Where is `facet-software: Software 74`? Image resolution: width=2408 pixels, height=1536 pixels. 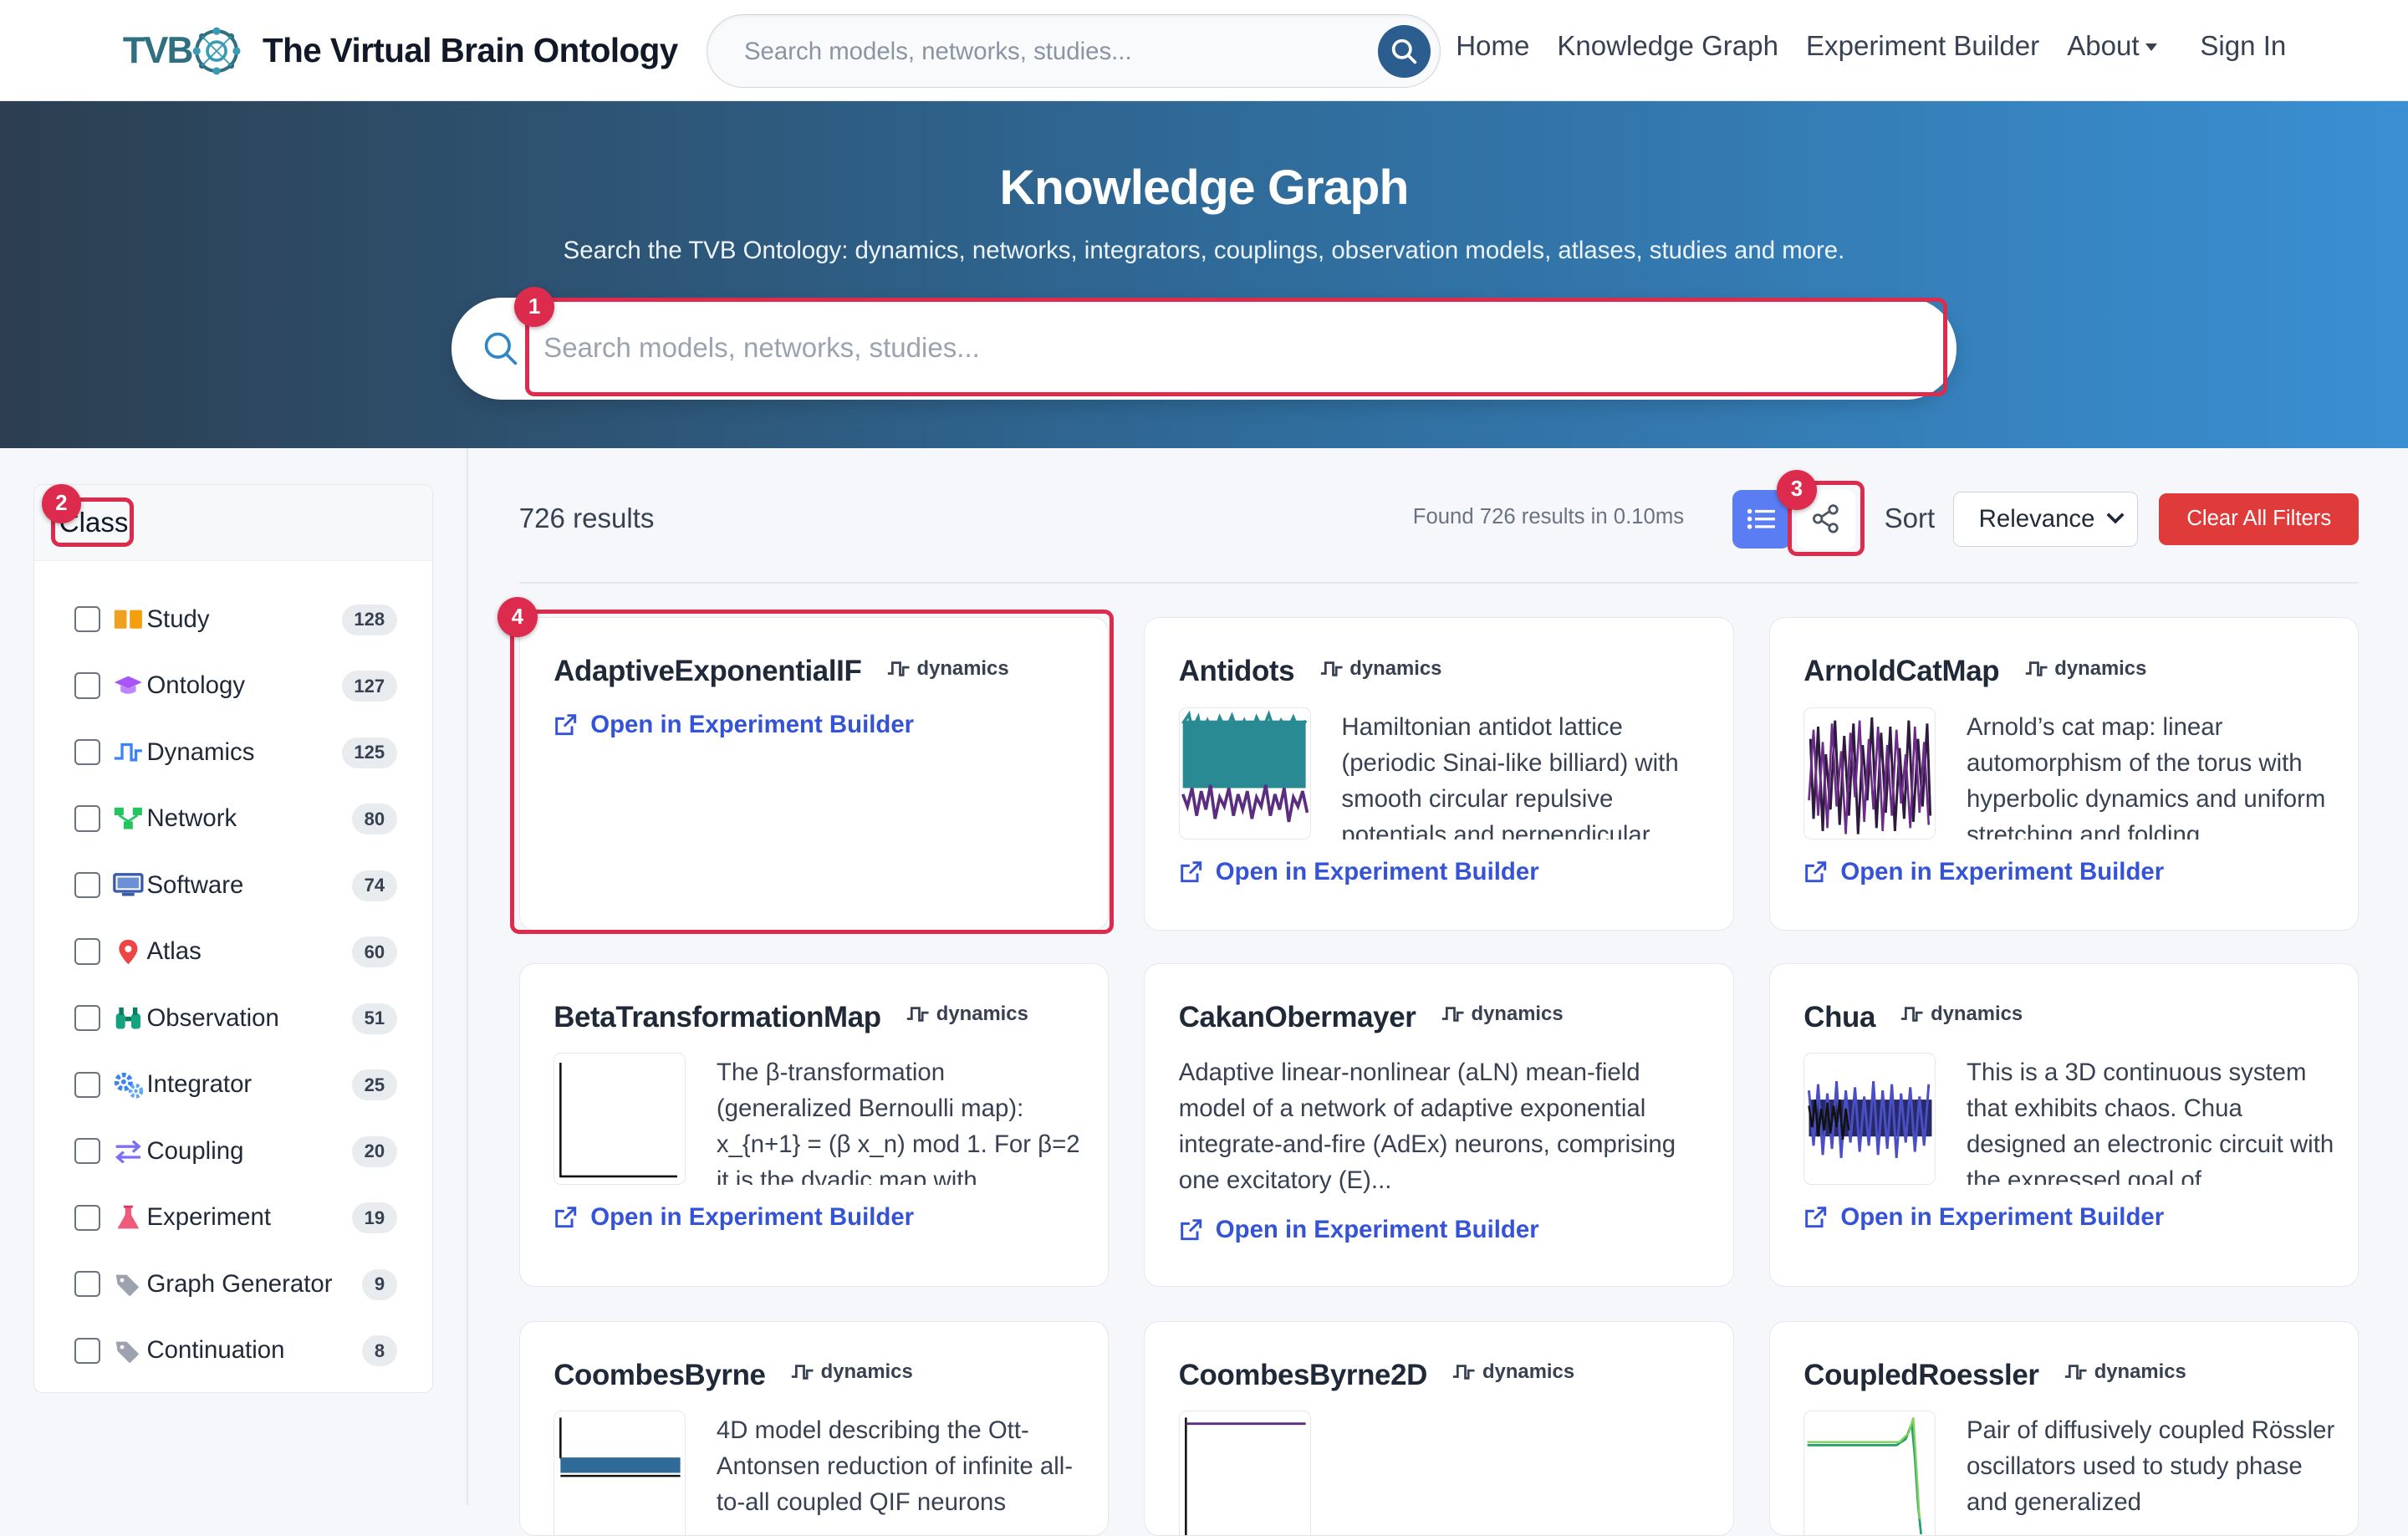
facet-software: Software 74 is located at coordinates (236, 886).